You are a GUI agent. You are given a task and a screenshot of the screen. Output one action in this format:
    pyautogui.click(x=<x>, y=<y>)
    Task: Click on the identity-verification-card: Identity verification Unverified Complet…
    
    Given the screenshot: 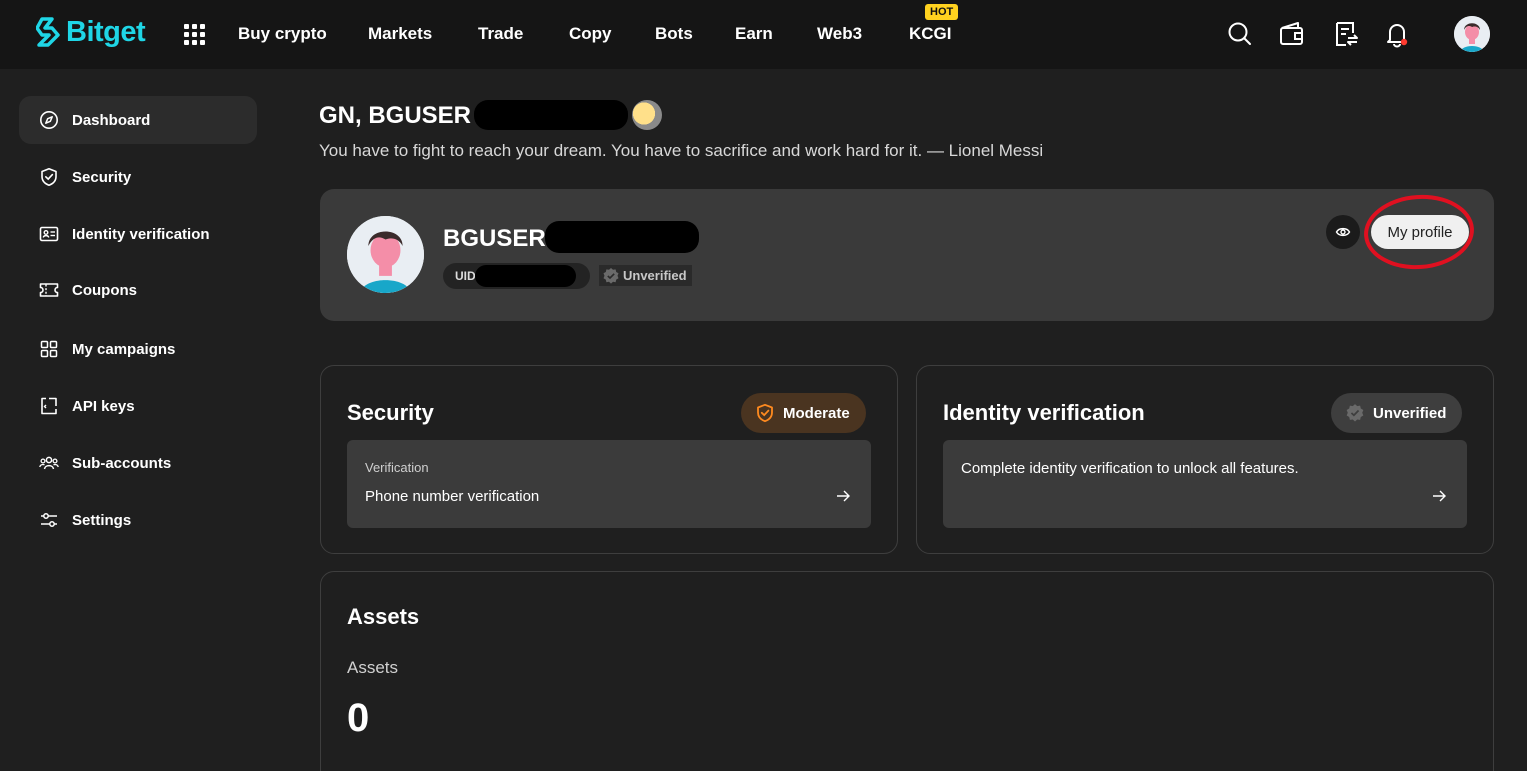 What is the action you would take?
    pyautogui.click(x=1205, y=459)
    